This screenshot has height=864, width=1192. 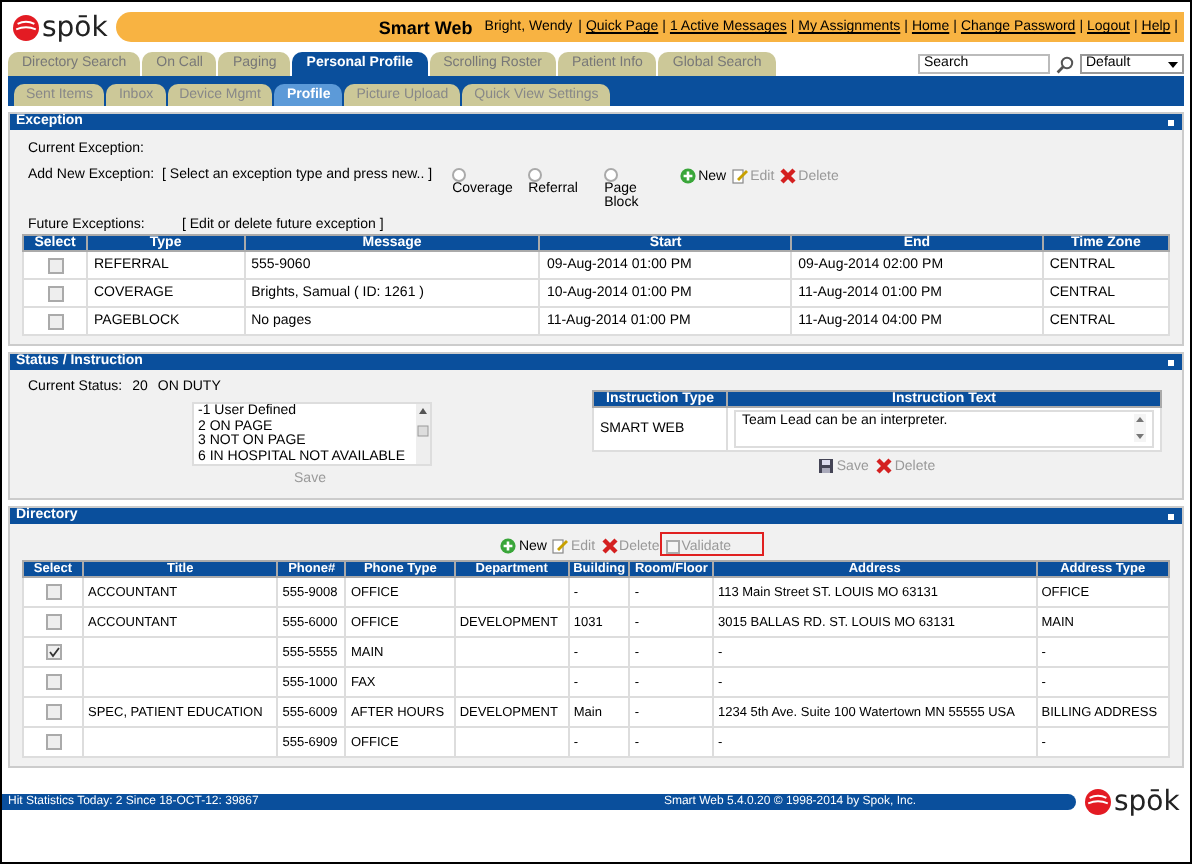 I want to click on highlight-frame, so click(x=711, y=544).